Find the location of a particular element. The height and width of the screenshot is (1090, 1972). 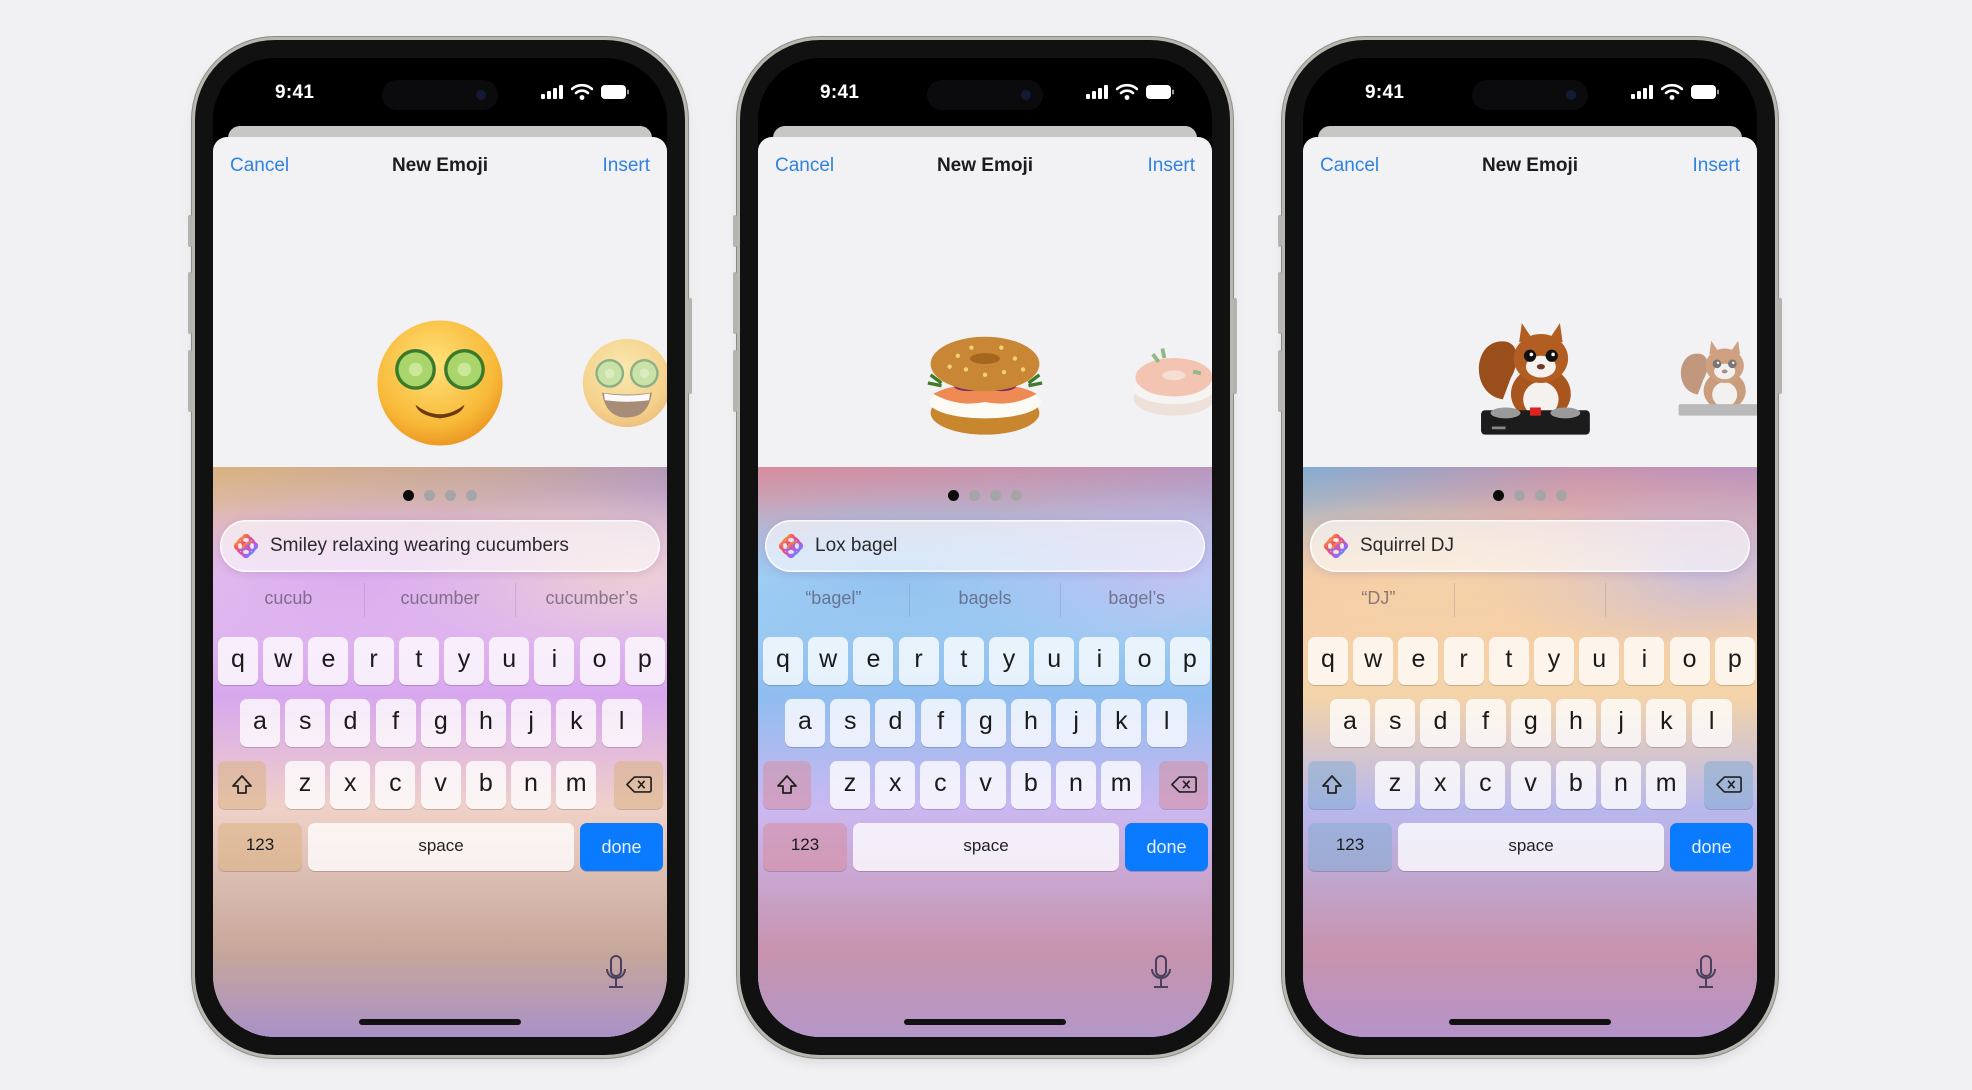

suggestion-item: bagels is located at coordinates (984, 600).